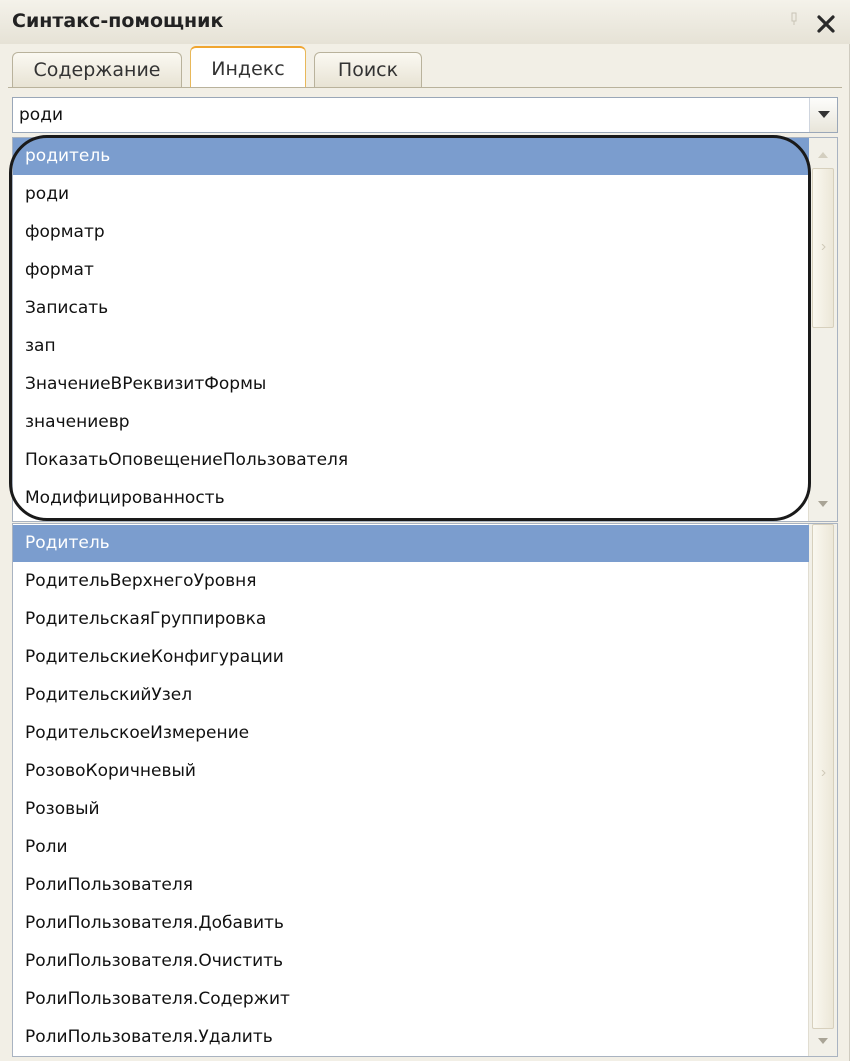 This screenshot has width=850, height=1061. What do you see at coordinates (411, 581) in the screenshot?
I see `result-item: РодительВерхнегоУровня` at bounding box center [411, 581].